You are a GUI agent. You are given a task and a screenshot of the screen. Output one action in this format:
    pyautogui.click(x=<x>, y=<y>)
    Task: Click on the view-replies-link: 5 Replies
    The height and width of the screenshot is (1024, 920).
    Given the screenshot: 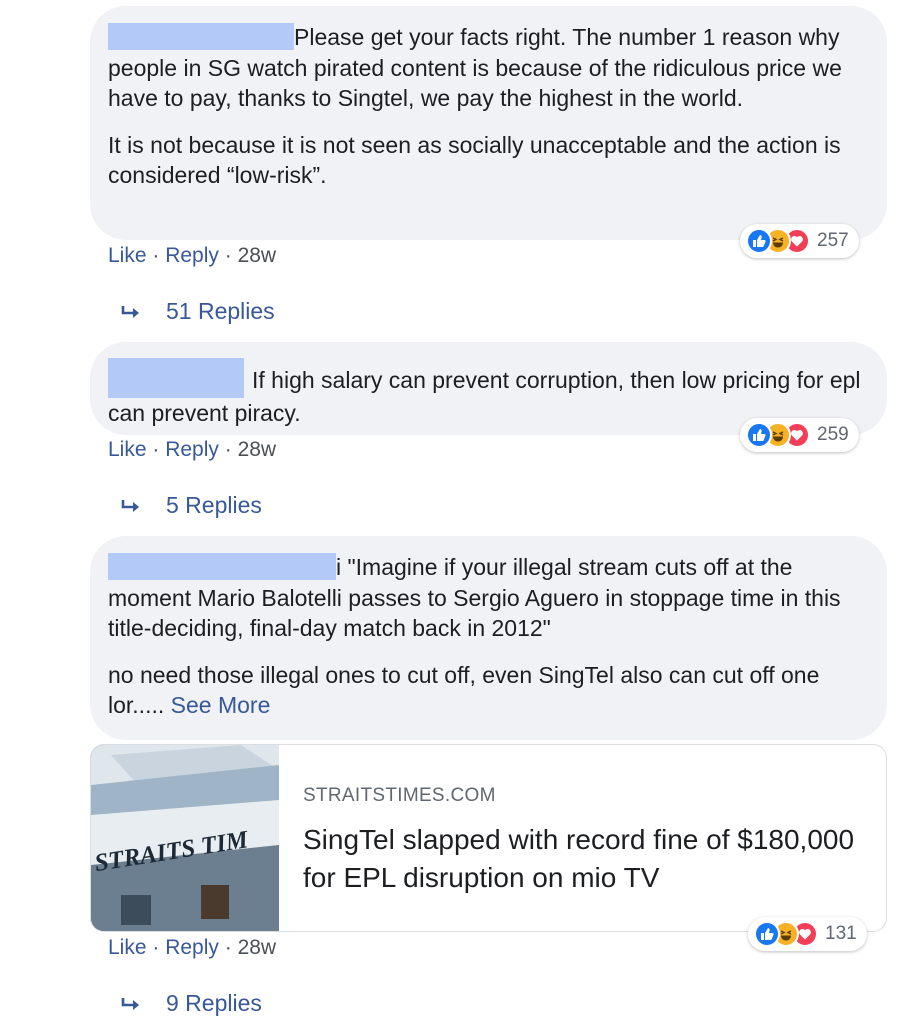 What is the action you would take?
    pyautogui.click(x=191, y=505)
    